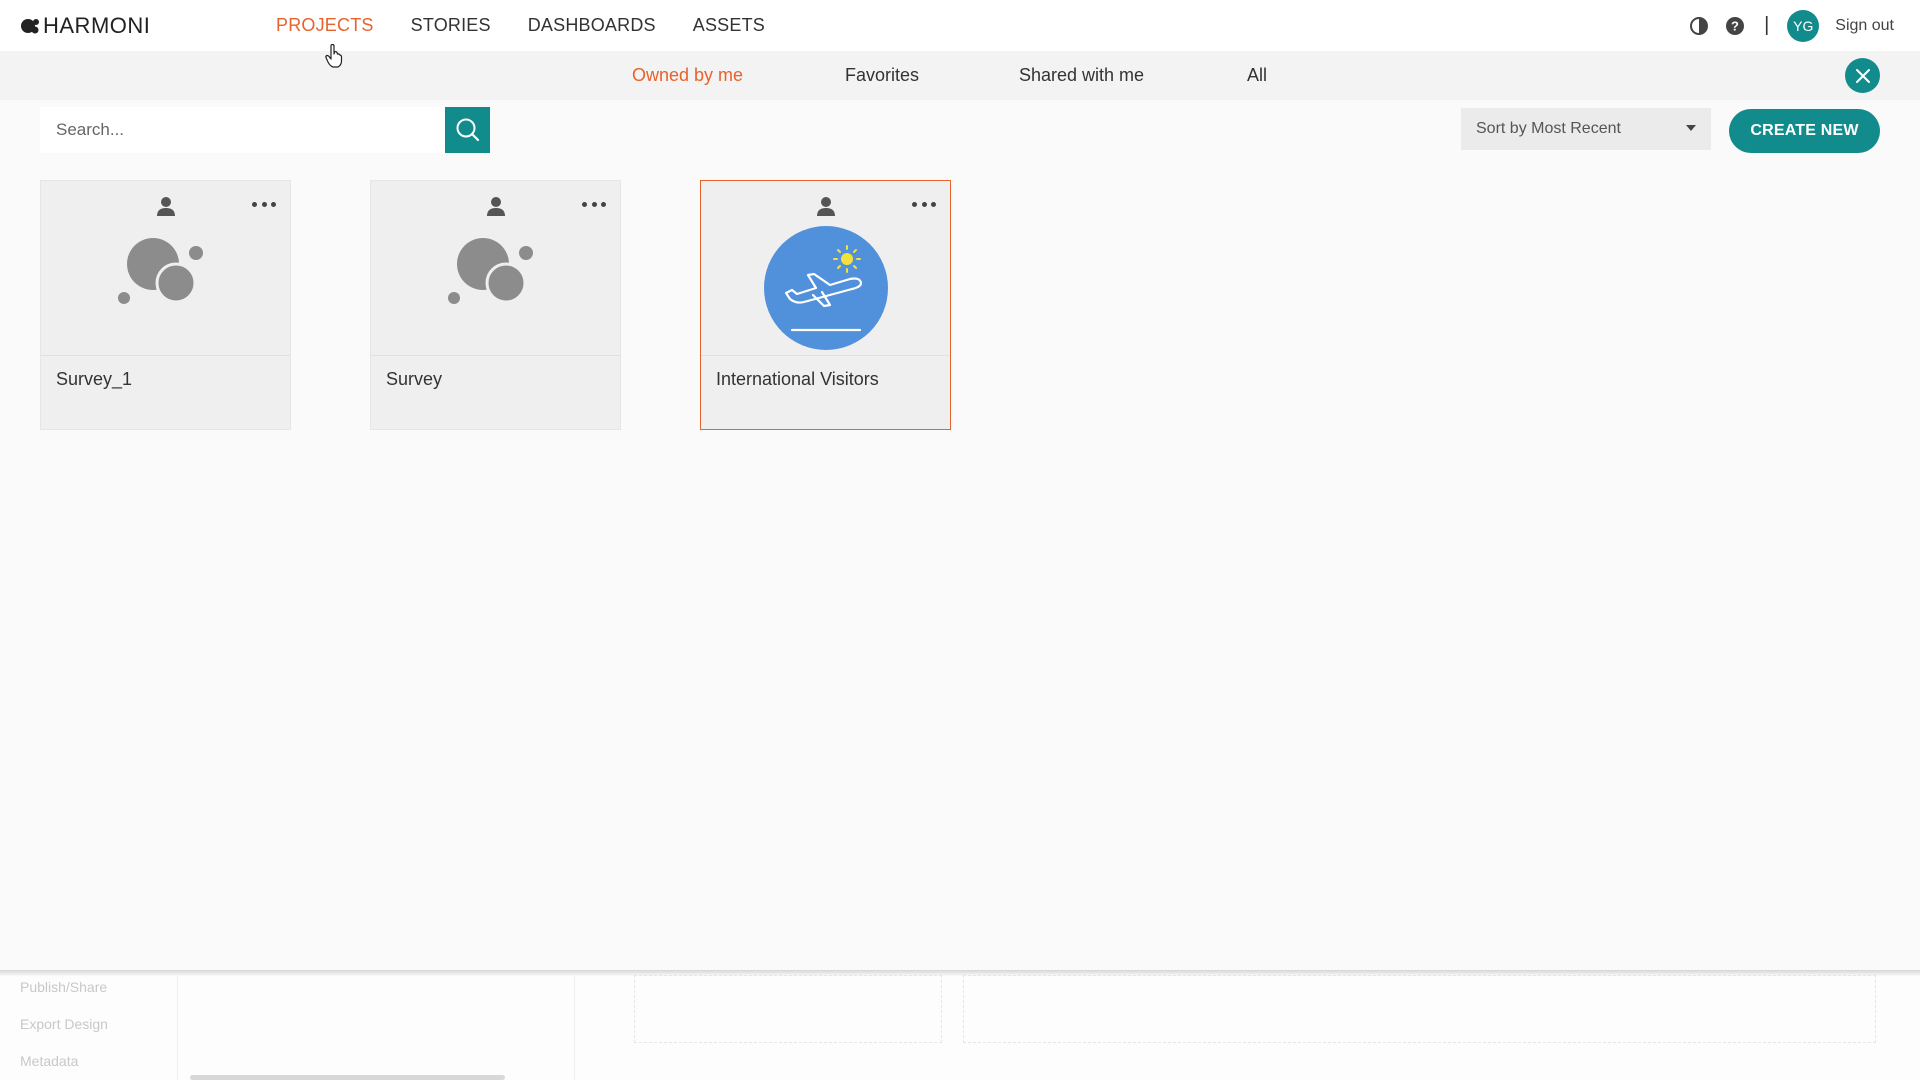  Describe the element at coordinates (826, 288) in the screenshot. I see `airplane-icon` at that location.